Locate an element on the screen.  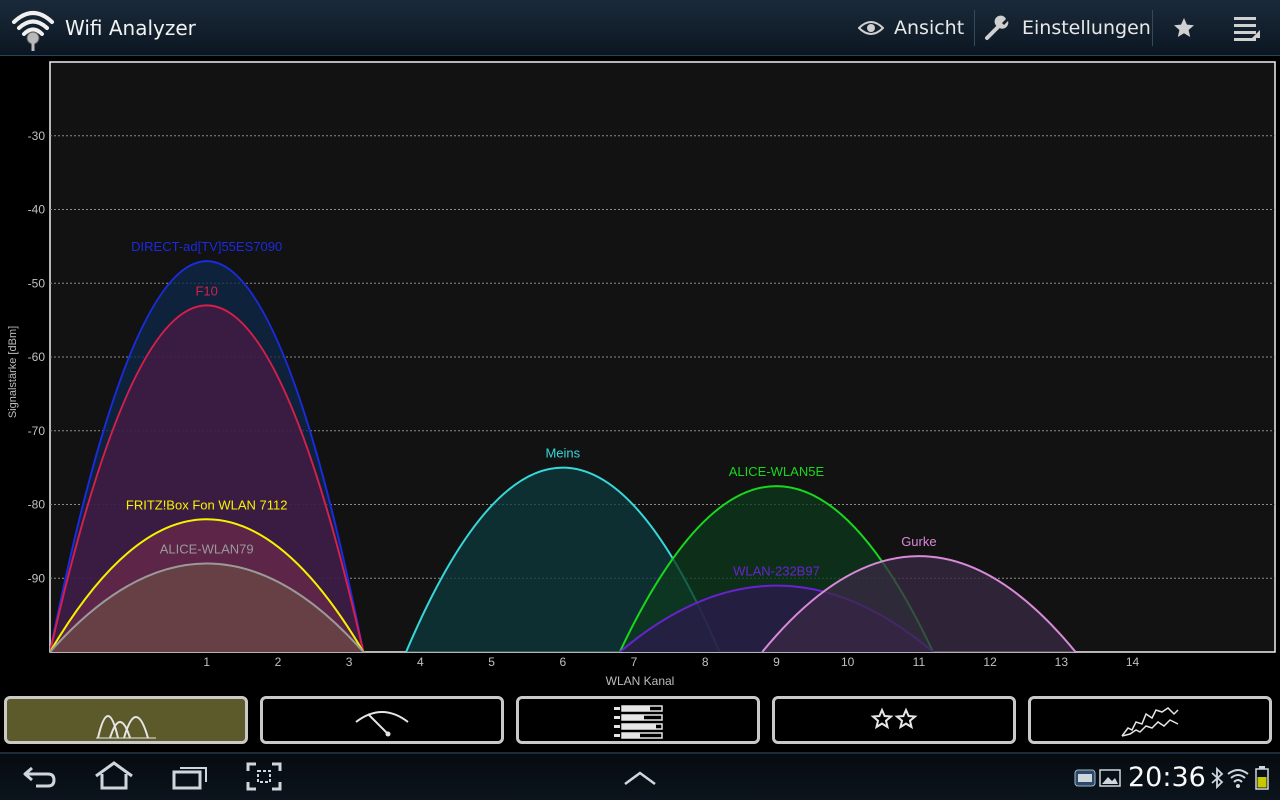
app-title: Wifi Analyzer is located at coordinates (130, 28).